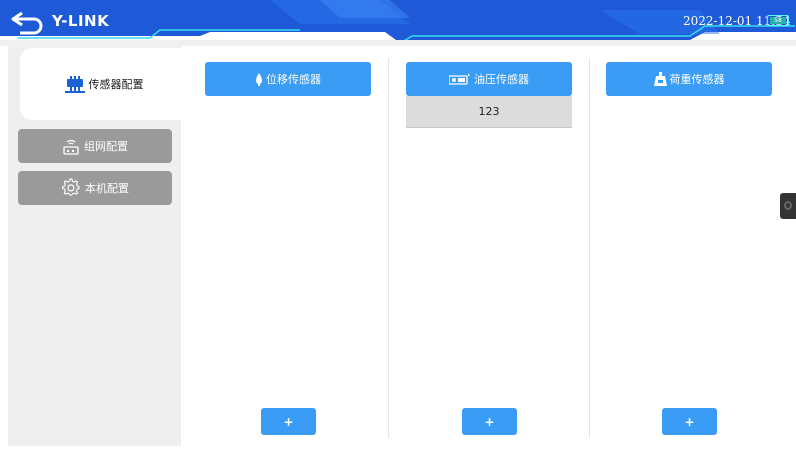 This screenshot has height=453, width=796. What do you see at coordinates (660, 79) in the screenshot?
I see `load-sensor-icon` at bounding box center [660, 79].